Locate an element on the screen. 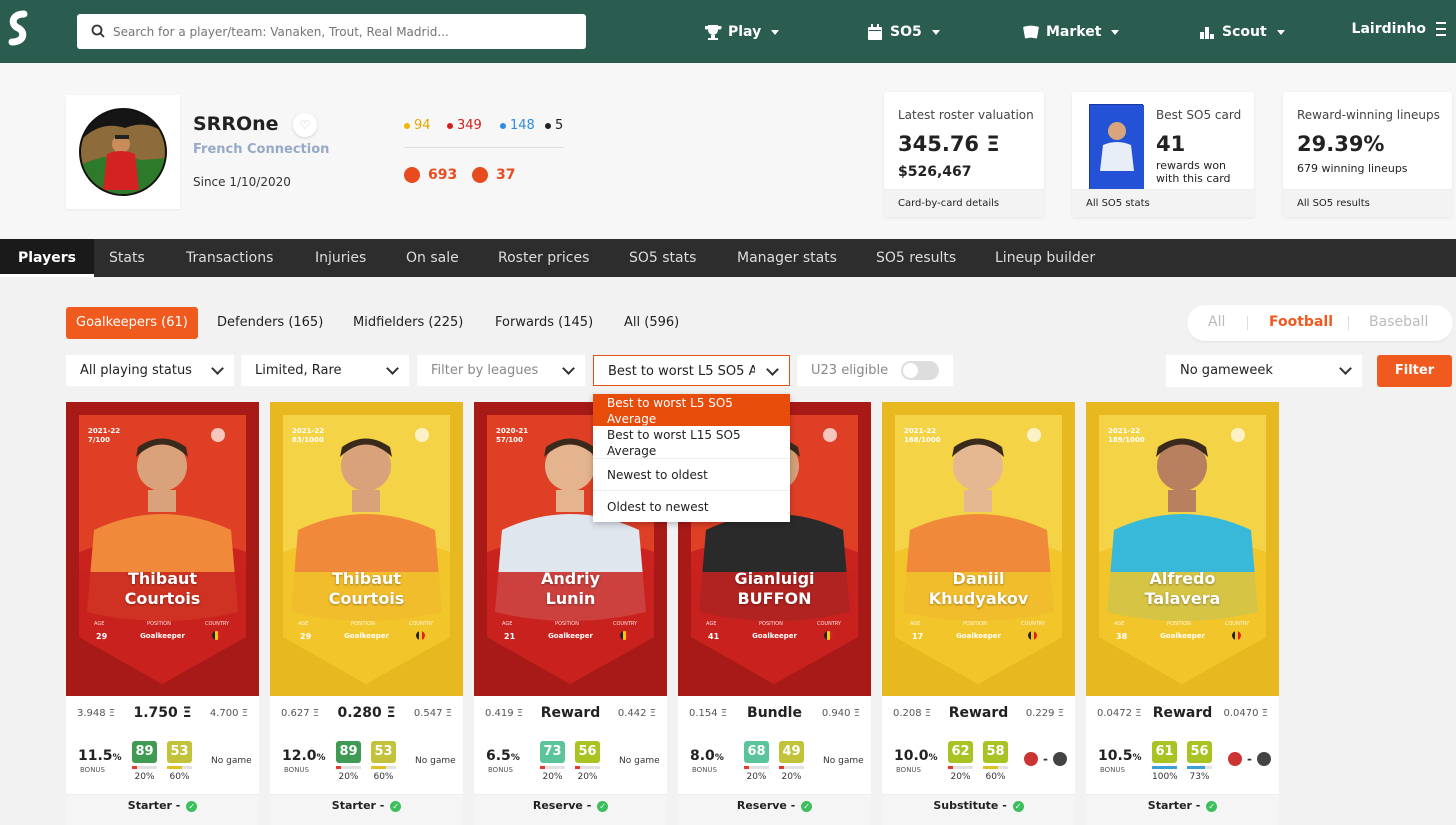  filter-button: Filter is located at coordinates (1414, 371).